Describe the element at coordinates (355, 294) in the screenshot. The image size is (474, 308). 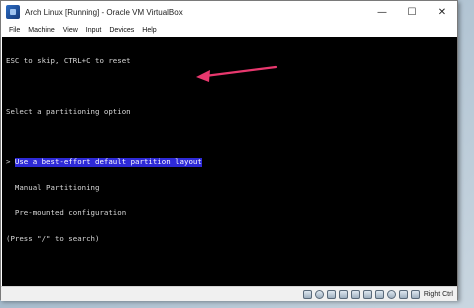
I see `usb-icon` at that location.